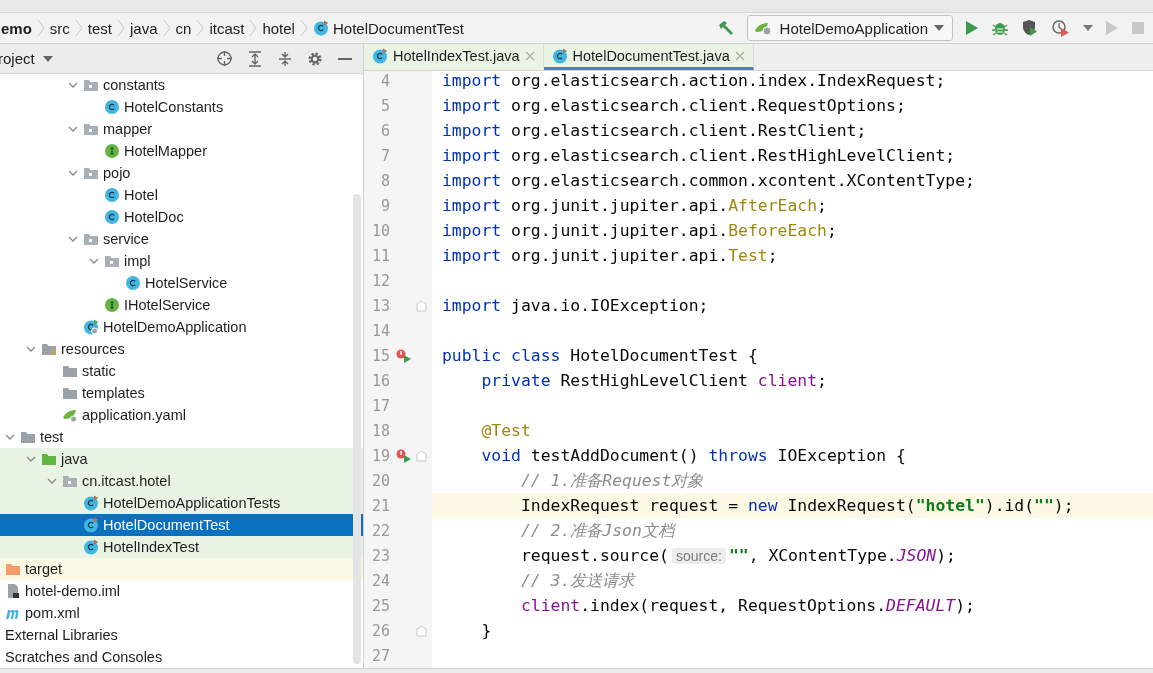 This screenshot has height=673, width=1153. What do you see at coordinates (380, 480) in the screenshot?
I see `line-number: 20` at bounding box center [380, 480].